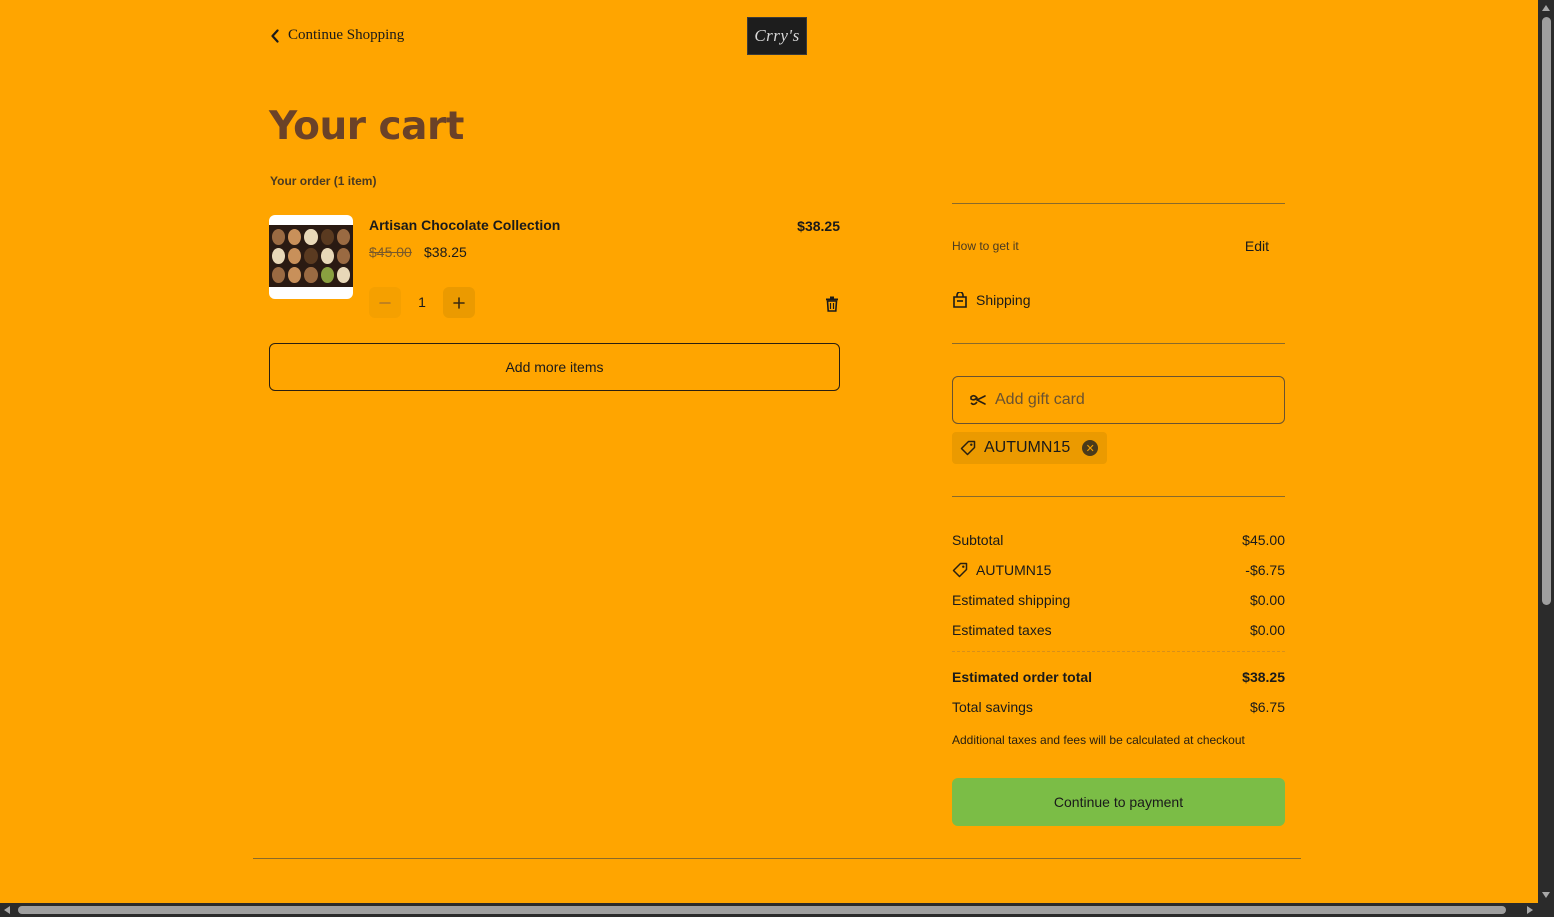 The width and height of the screenshot is (1554, 917). What do you see at coordinates (1090, 448) in the screenshot?
I see `remove-promo-icon: ✕` at bounding box center [1090, 448].